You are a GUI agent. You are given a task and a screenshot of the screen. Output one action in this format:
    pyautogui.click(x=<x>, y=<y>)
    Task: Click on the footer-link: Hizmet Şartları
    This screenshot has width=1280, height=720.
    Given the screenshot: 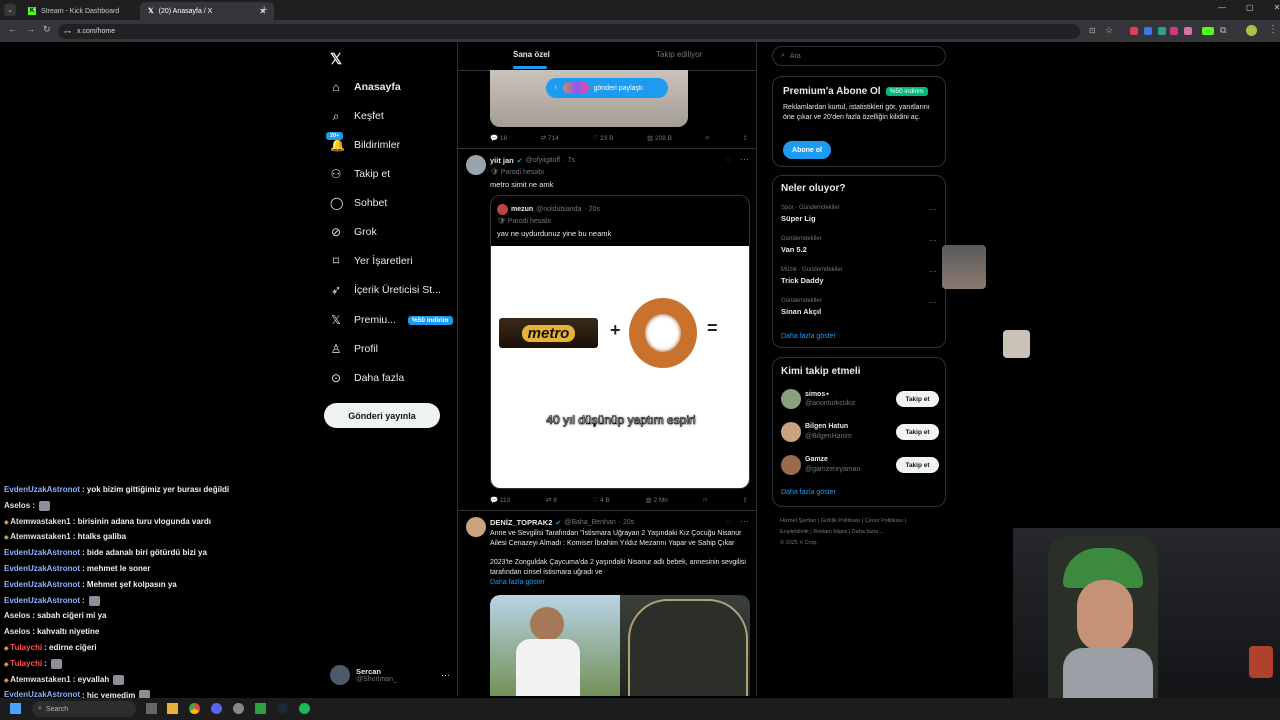 What is the action you would take?
    pyautogui.click(x=798, y=521)
    